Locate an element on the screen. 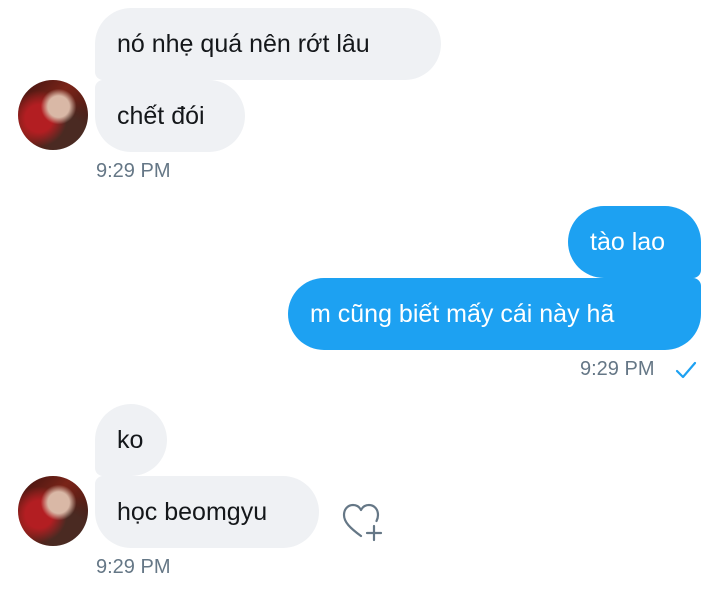 The height and width of the screenshot is (593, 720). message-text: chết đói is located at coordinates (161, 115).